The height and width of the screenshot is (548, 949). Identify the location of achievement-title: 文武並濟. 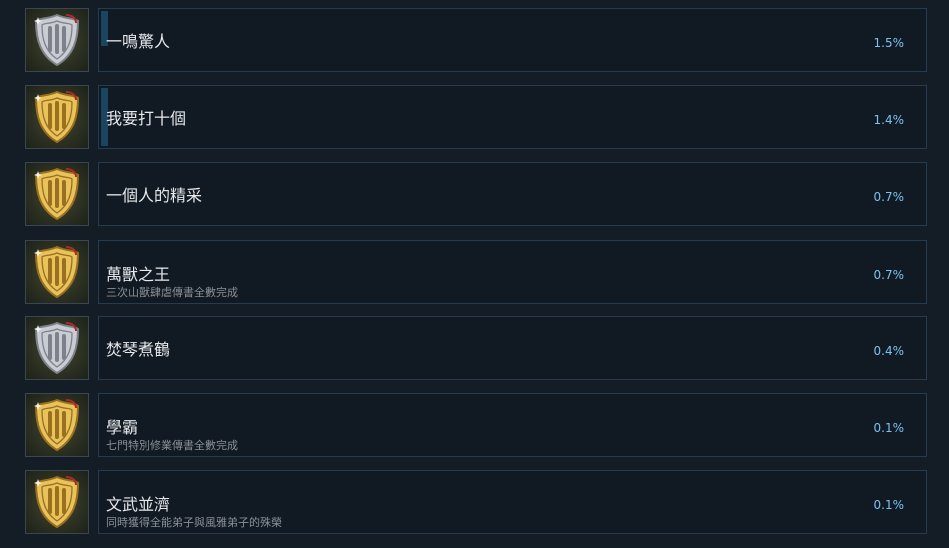
(138, 504).